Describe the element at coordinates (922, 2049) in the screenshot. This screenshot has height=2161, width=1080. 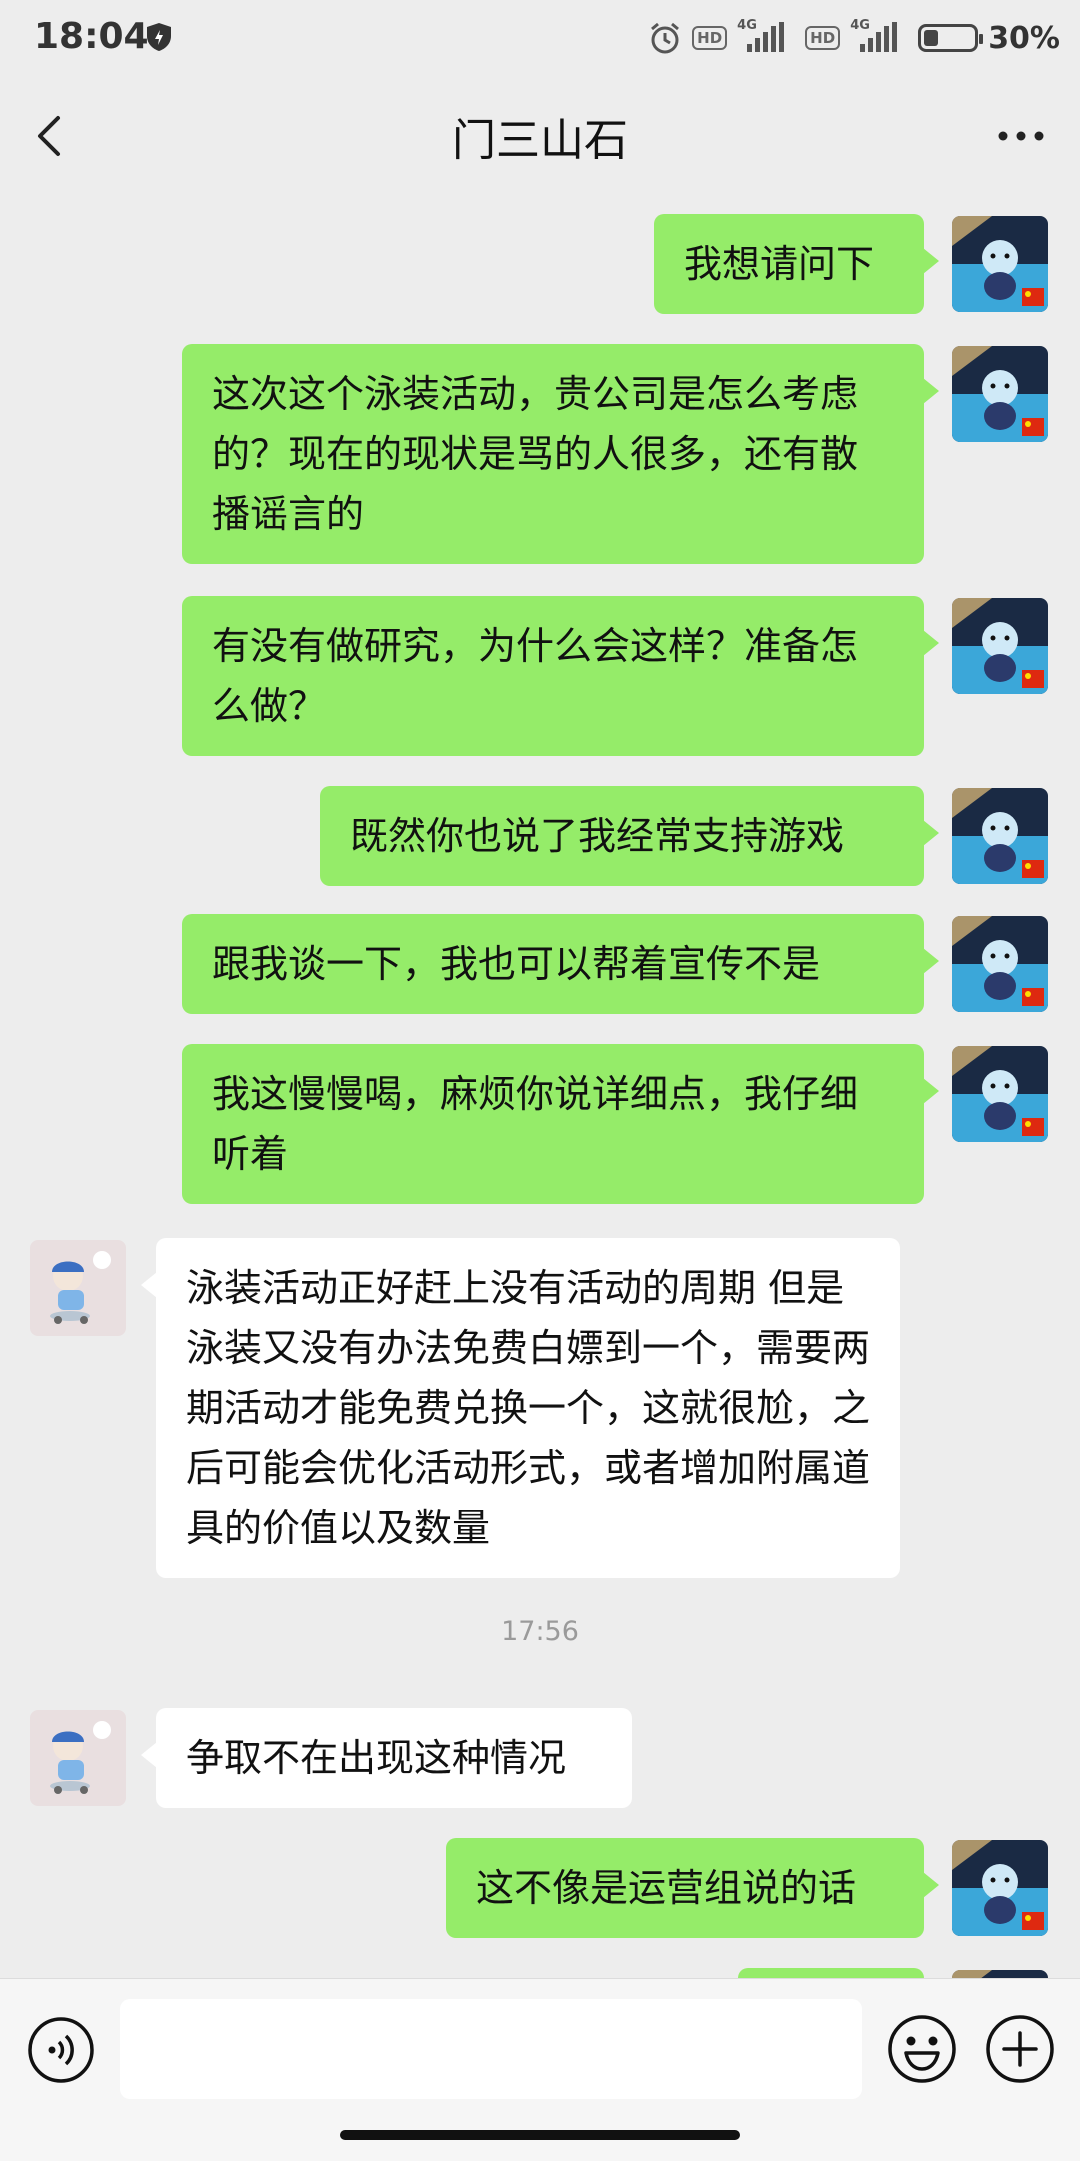
I see `emoji-icon` at that location.